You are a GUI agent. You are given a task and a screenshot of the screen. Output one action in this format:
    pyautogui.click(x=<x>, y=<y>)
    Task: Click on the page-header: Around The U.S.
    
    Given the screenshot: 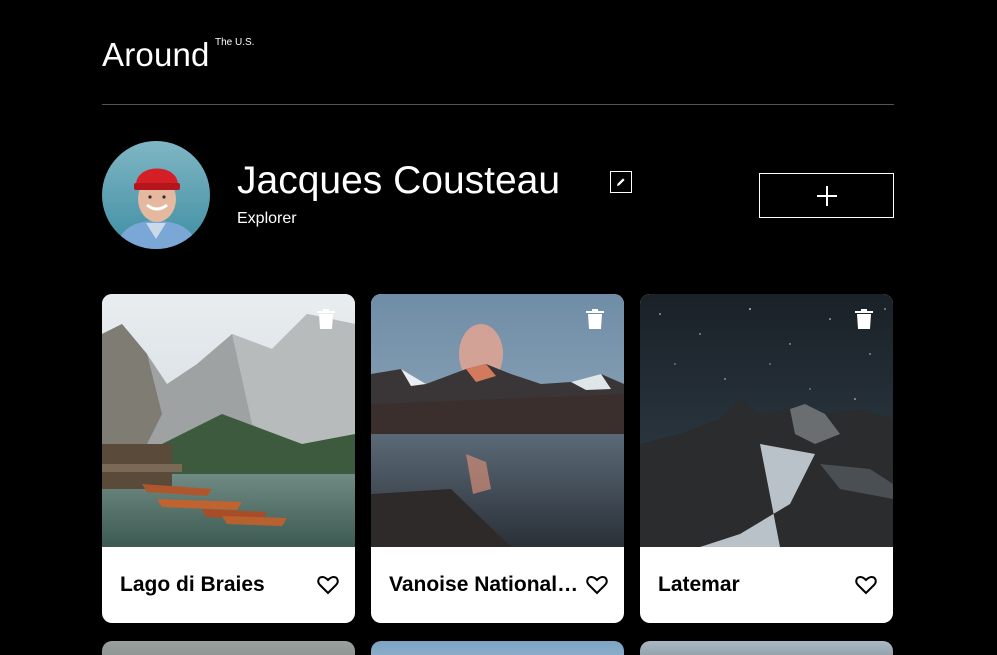 What is the action you would take?
    pyautogui.click(x=498, y=67)
    